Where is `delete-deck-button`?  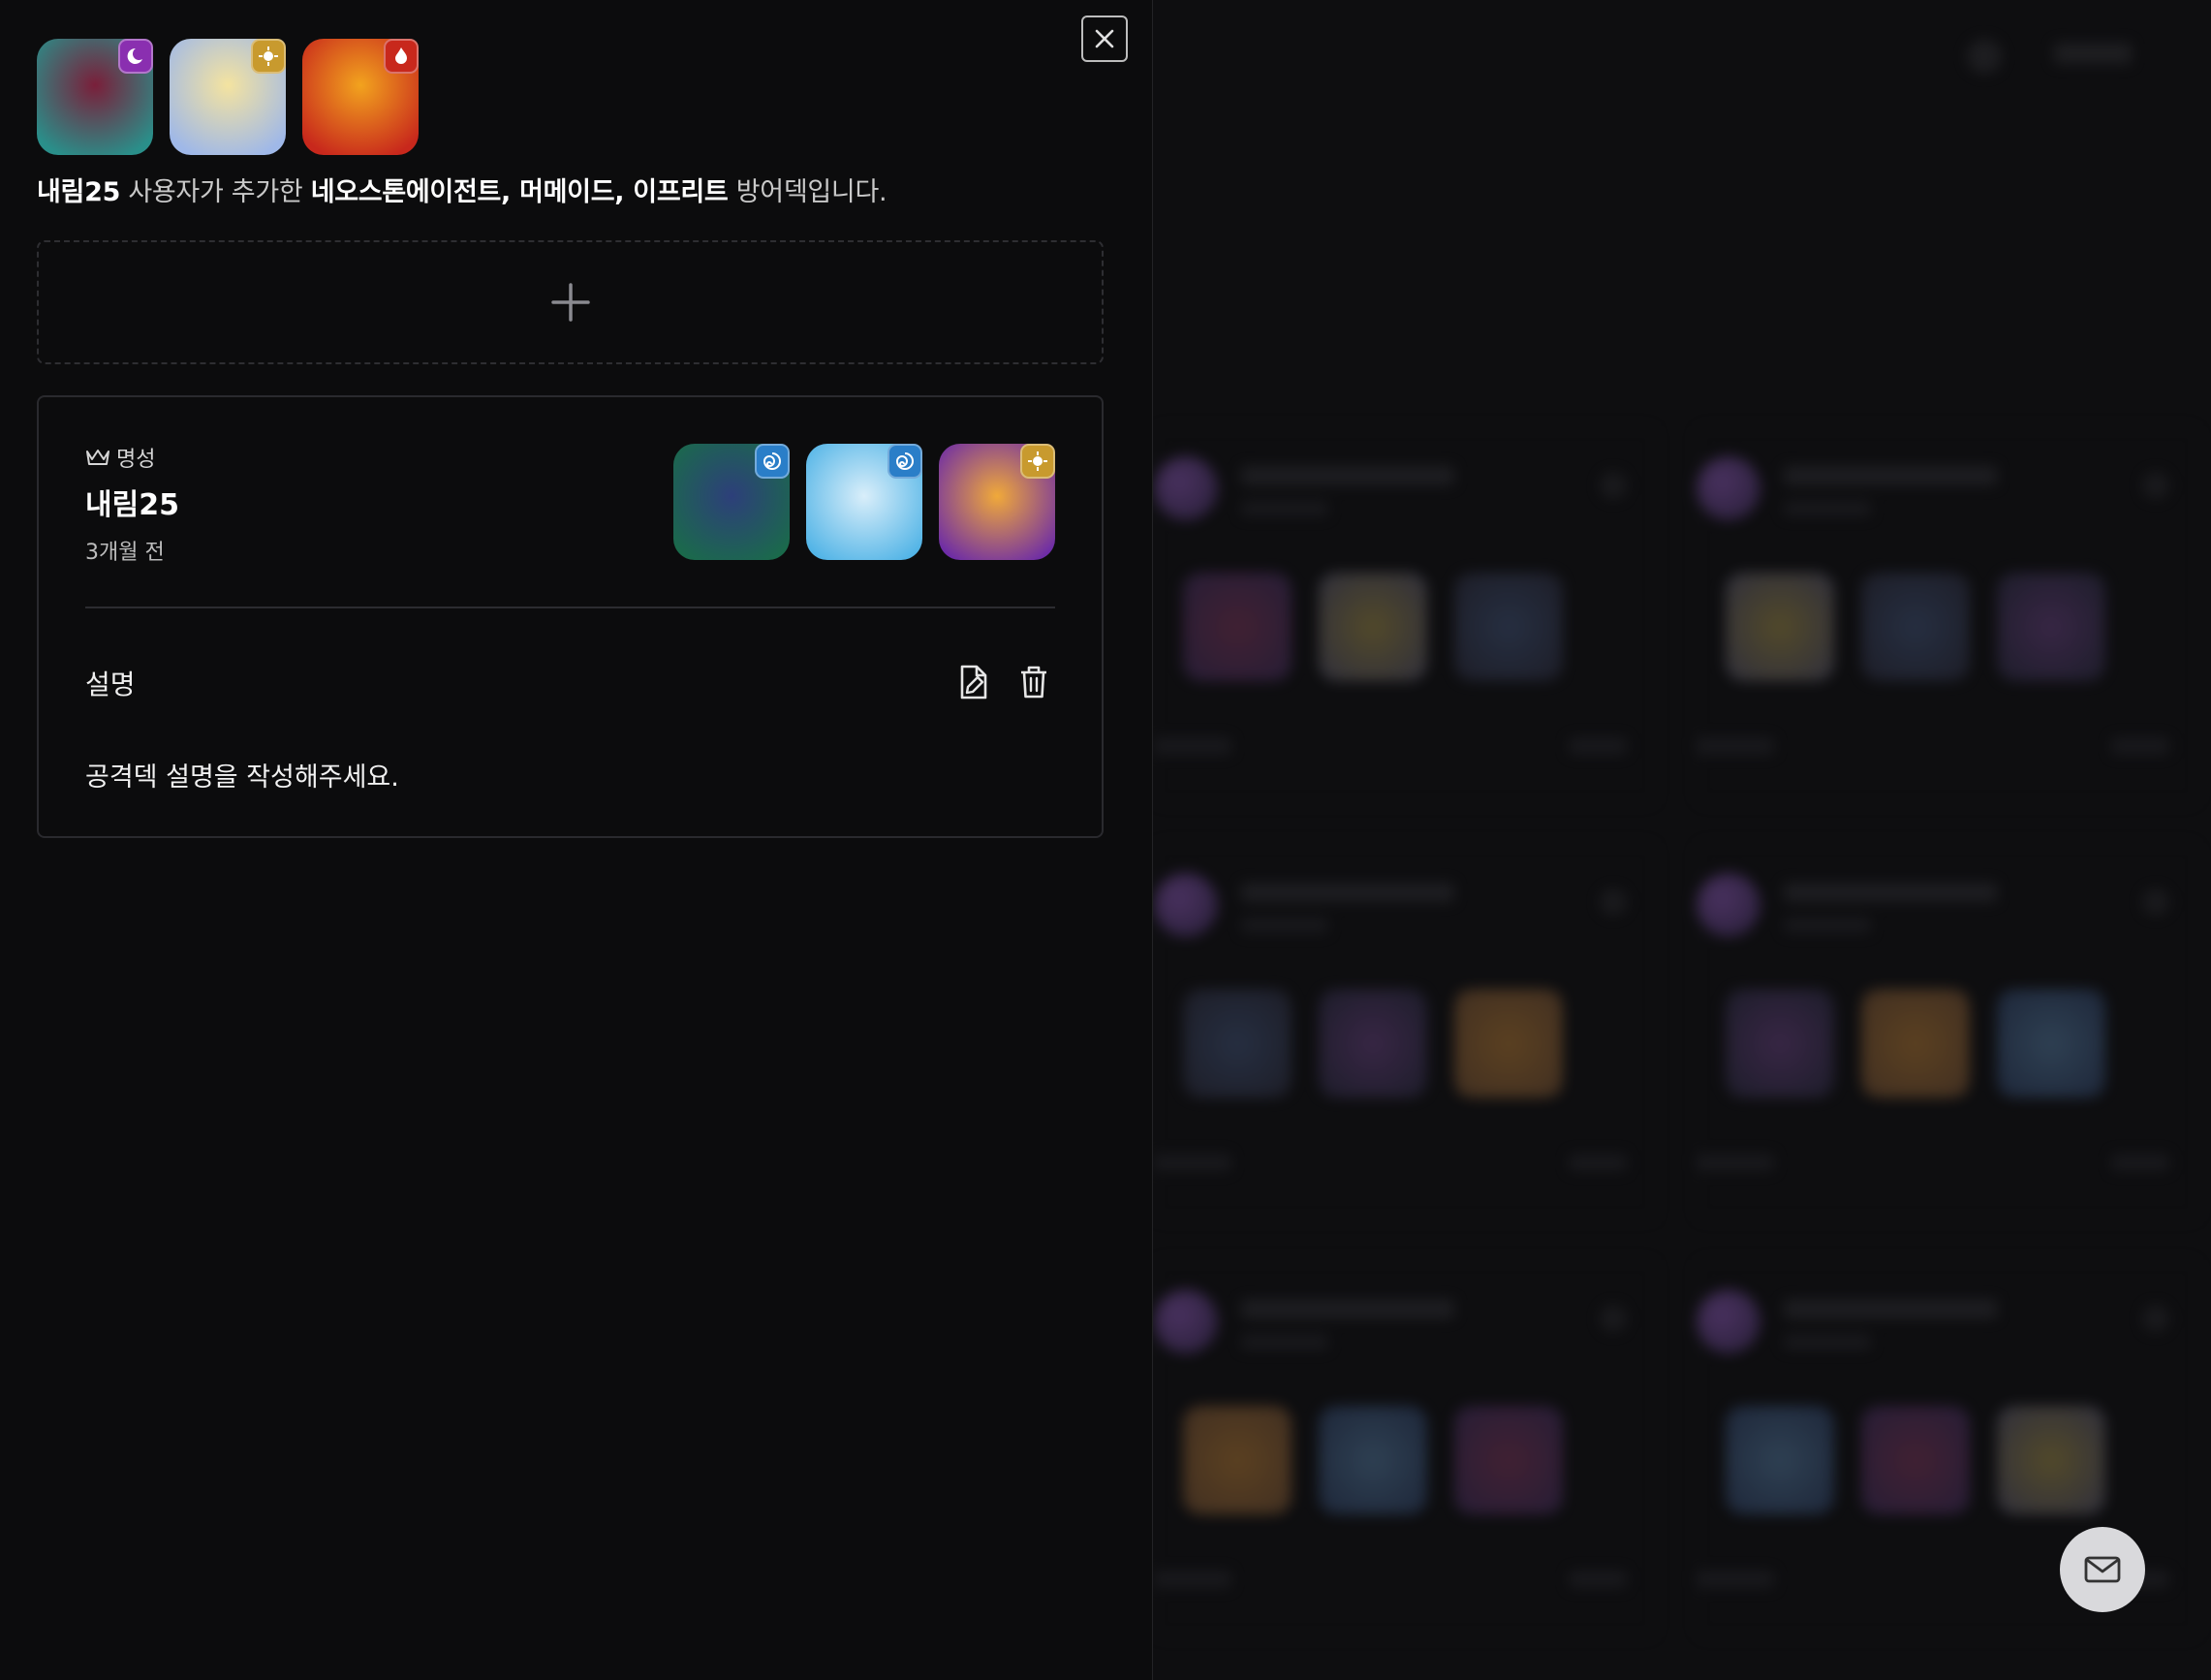
delete-deck-button is located at coordinates (1033, 682).